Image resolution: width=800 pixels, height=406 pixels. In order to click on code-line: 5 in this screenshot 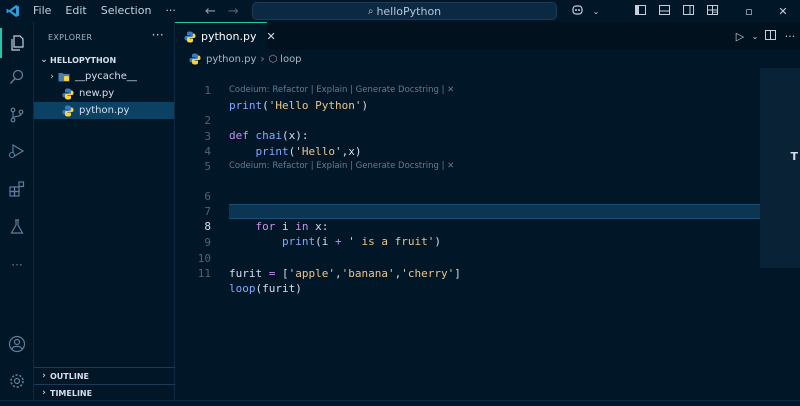, I will do `click(207, 166)`.